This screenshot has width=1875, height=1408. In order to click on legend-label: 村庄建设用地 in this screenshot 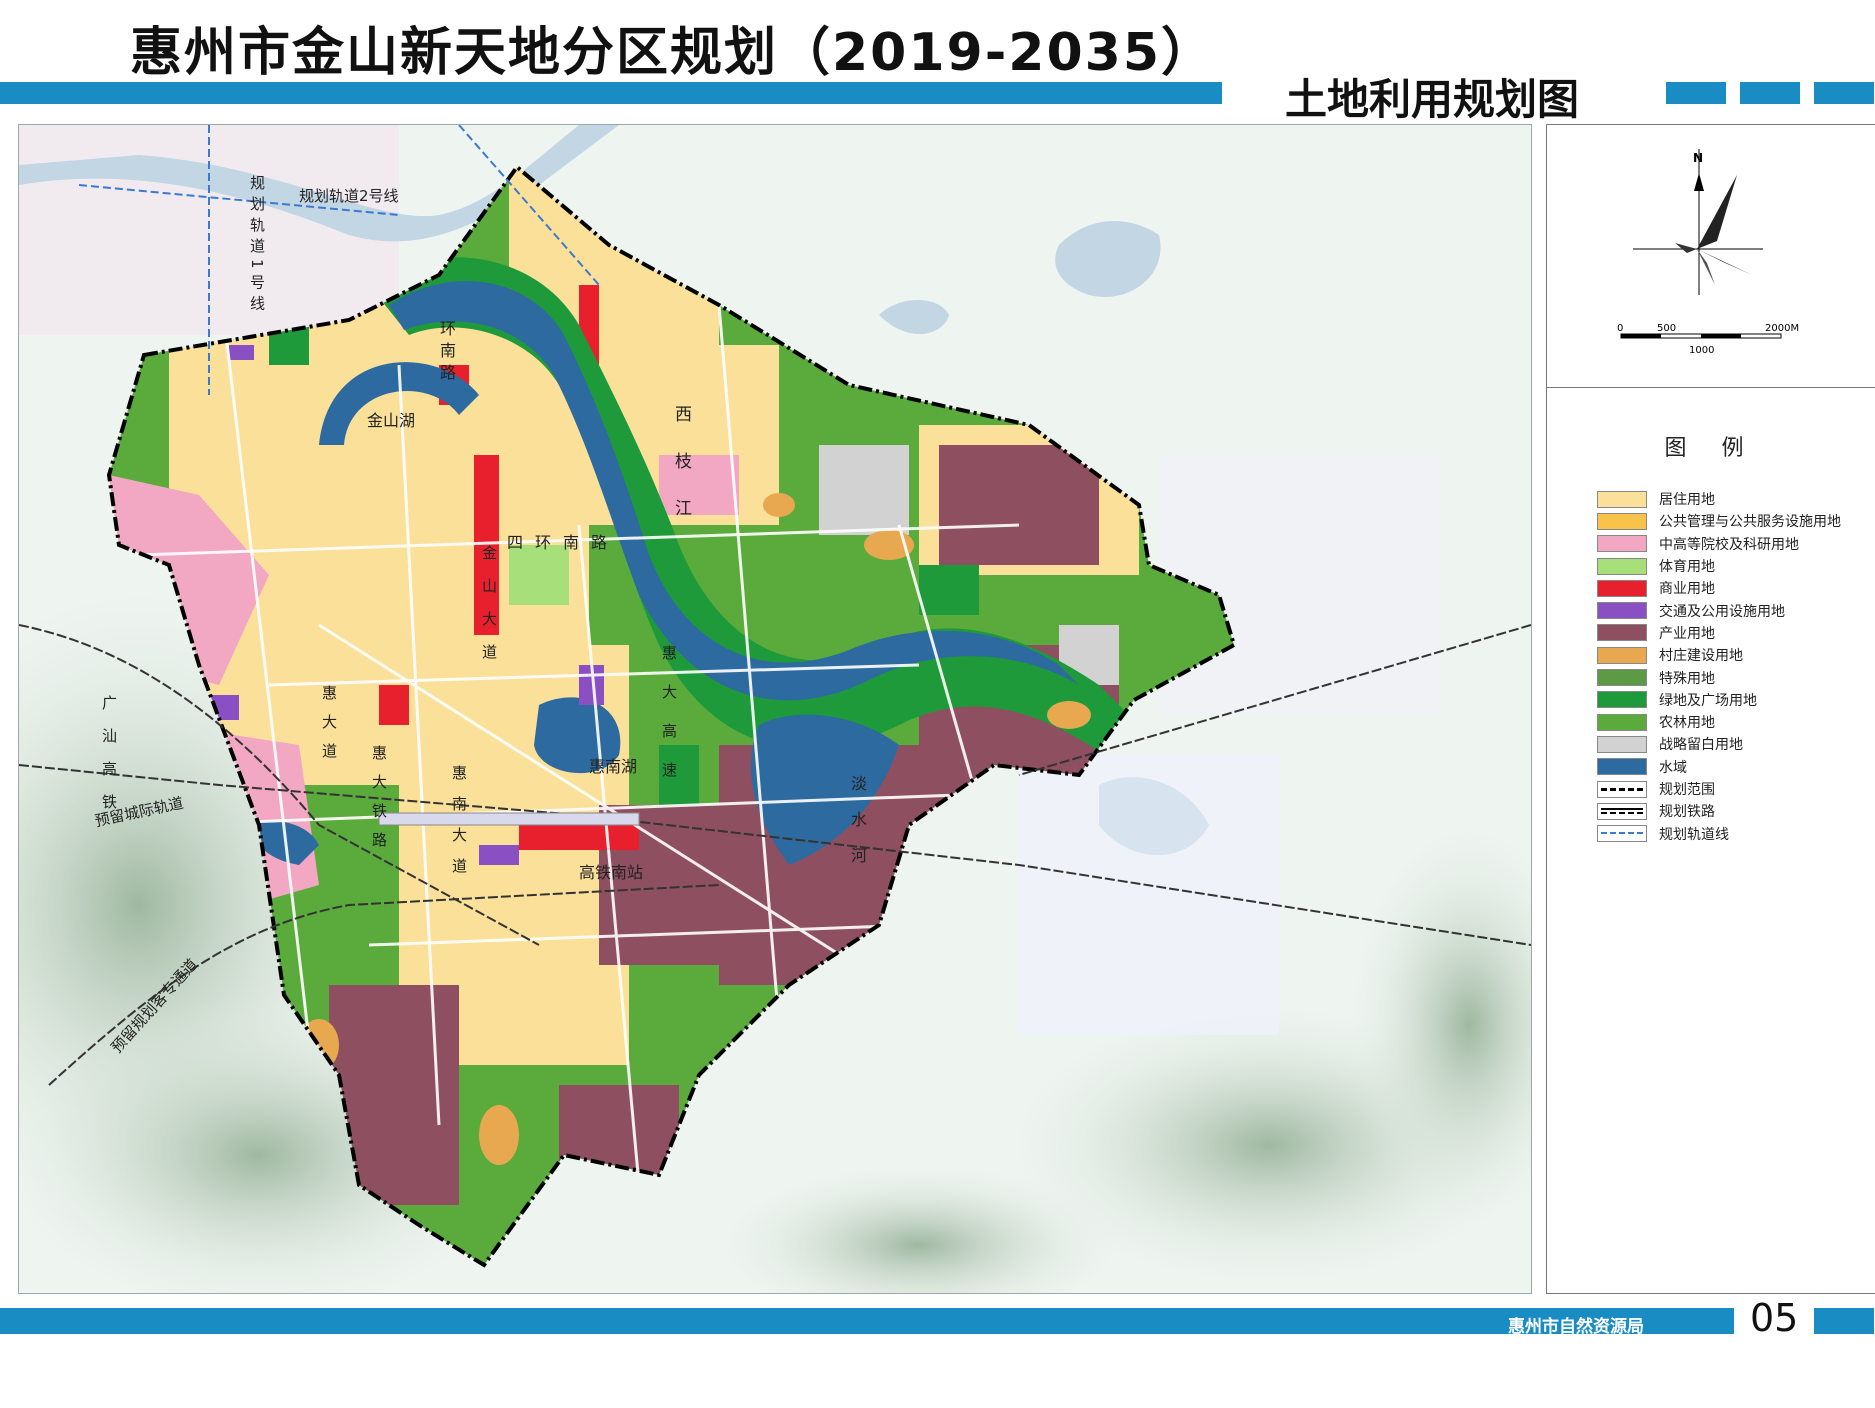, I will do `click(1701, 656)`.